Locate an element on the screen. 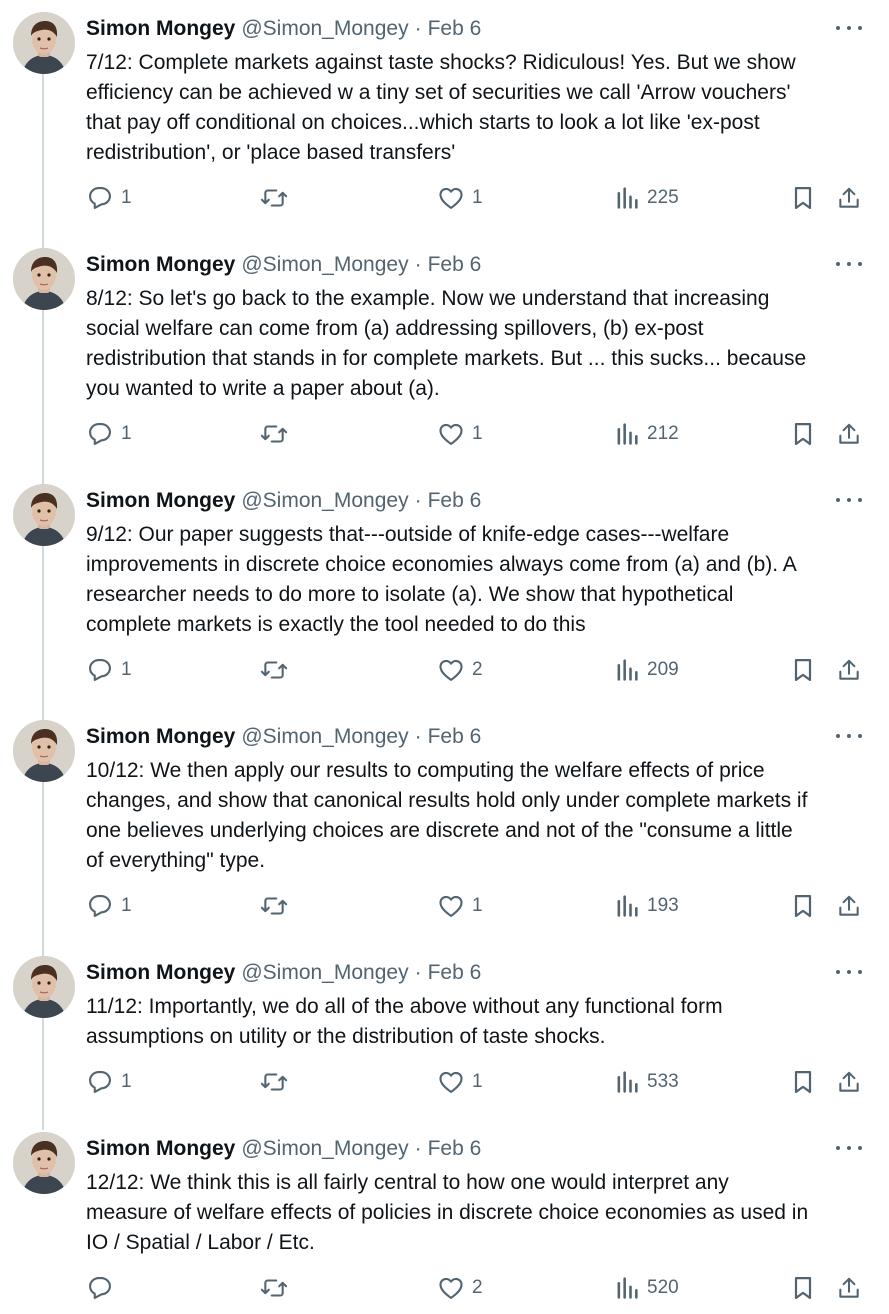  action-bar: 1 1 225 is located at coordinates (444, 198).